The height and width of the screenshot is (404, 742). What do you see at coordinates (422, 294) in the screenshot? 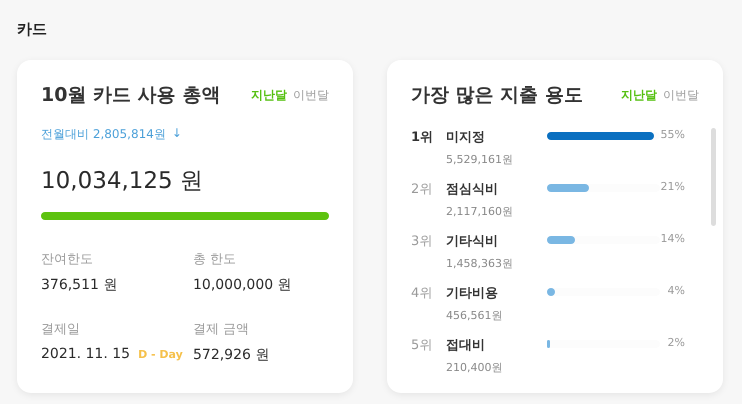
I see `rank-label: 4위` at bounding box center [422, 294].